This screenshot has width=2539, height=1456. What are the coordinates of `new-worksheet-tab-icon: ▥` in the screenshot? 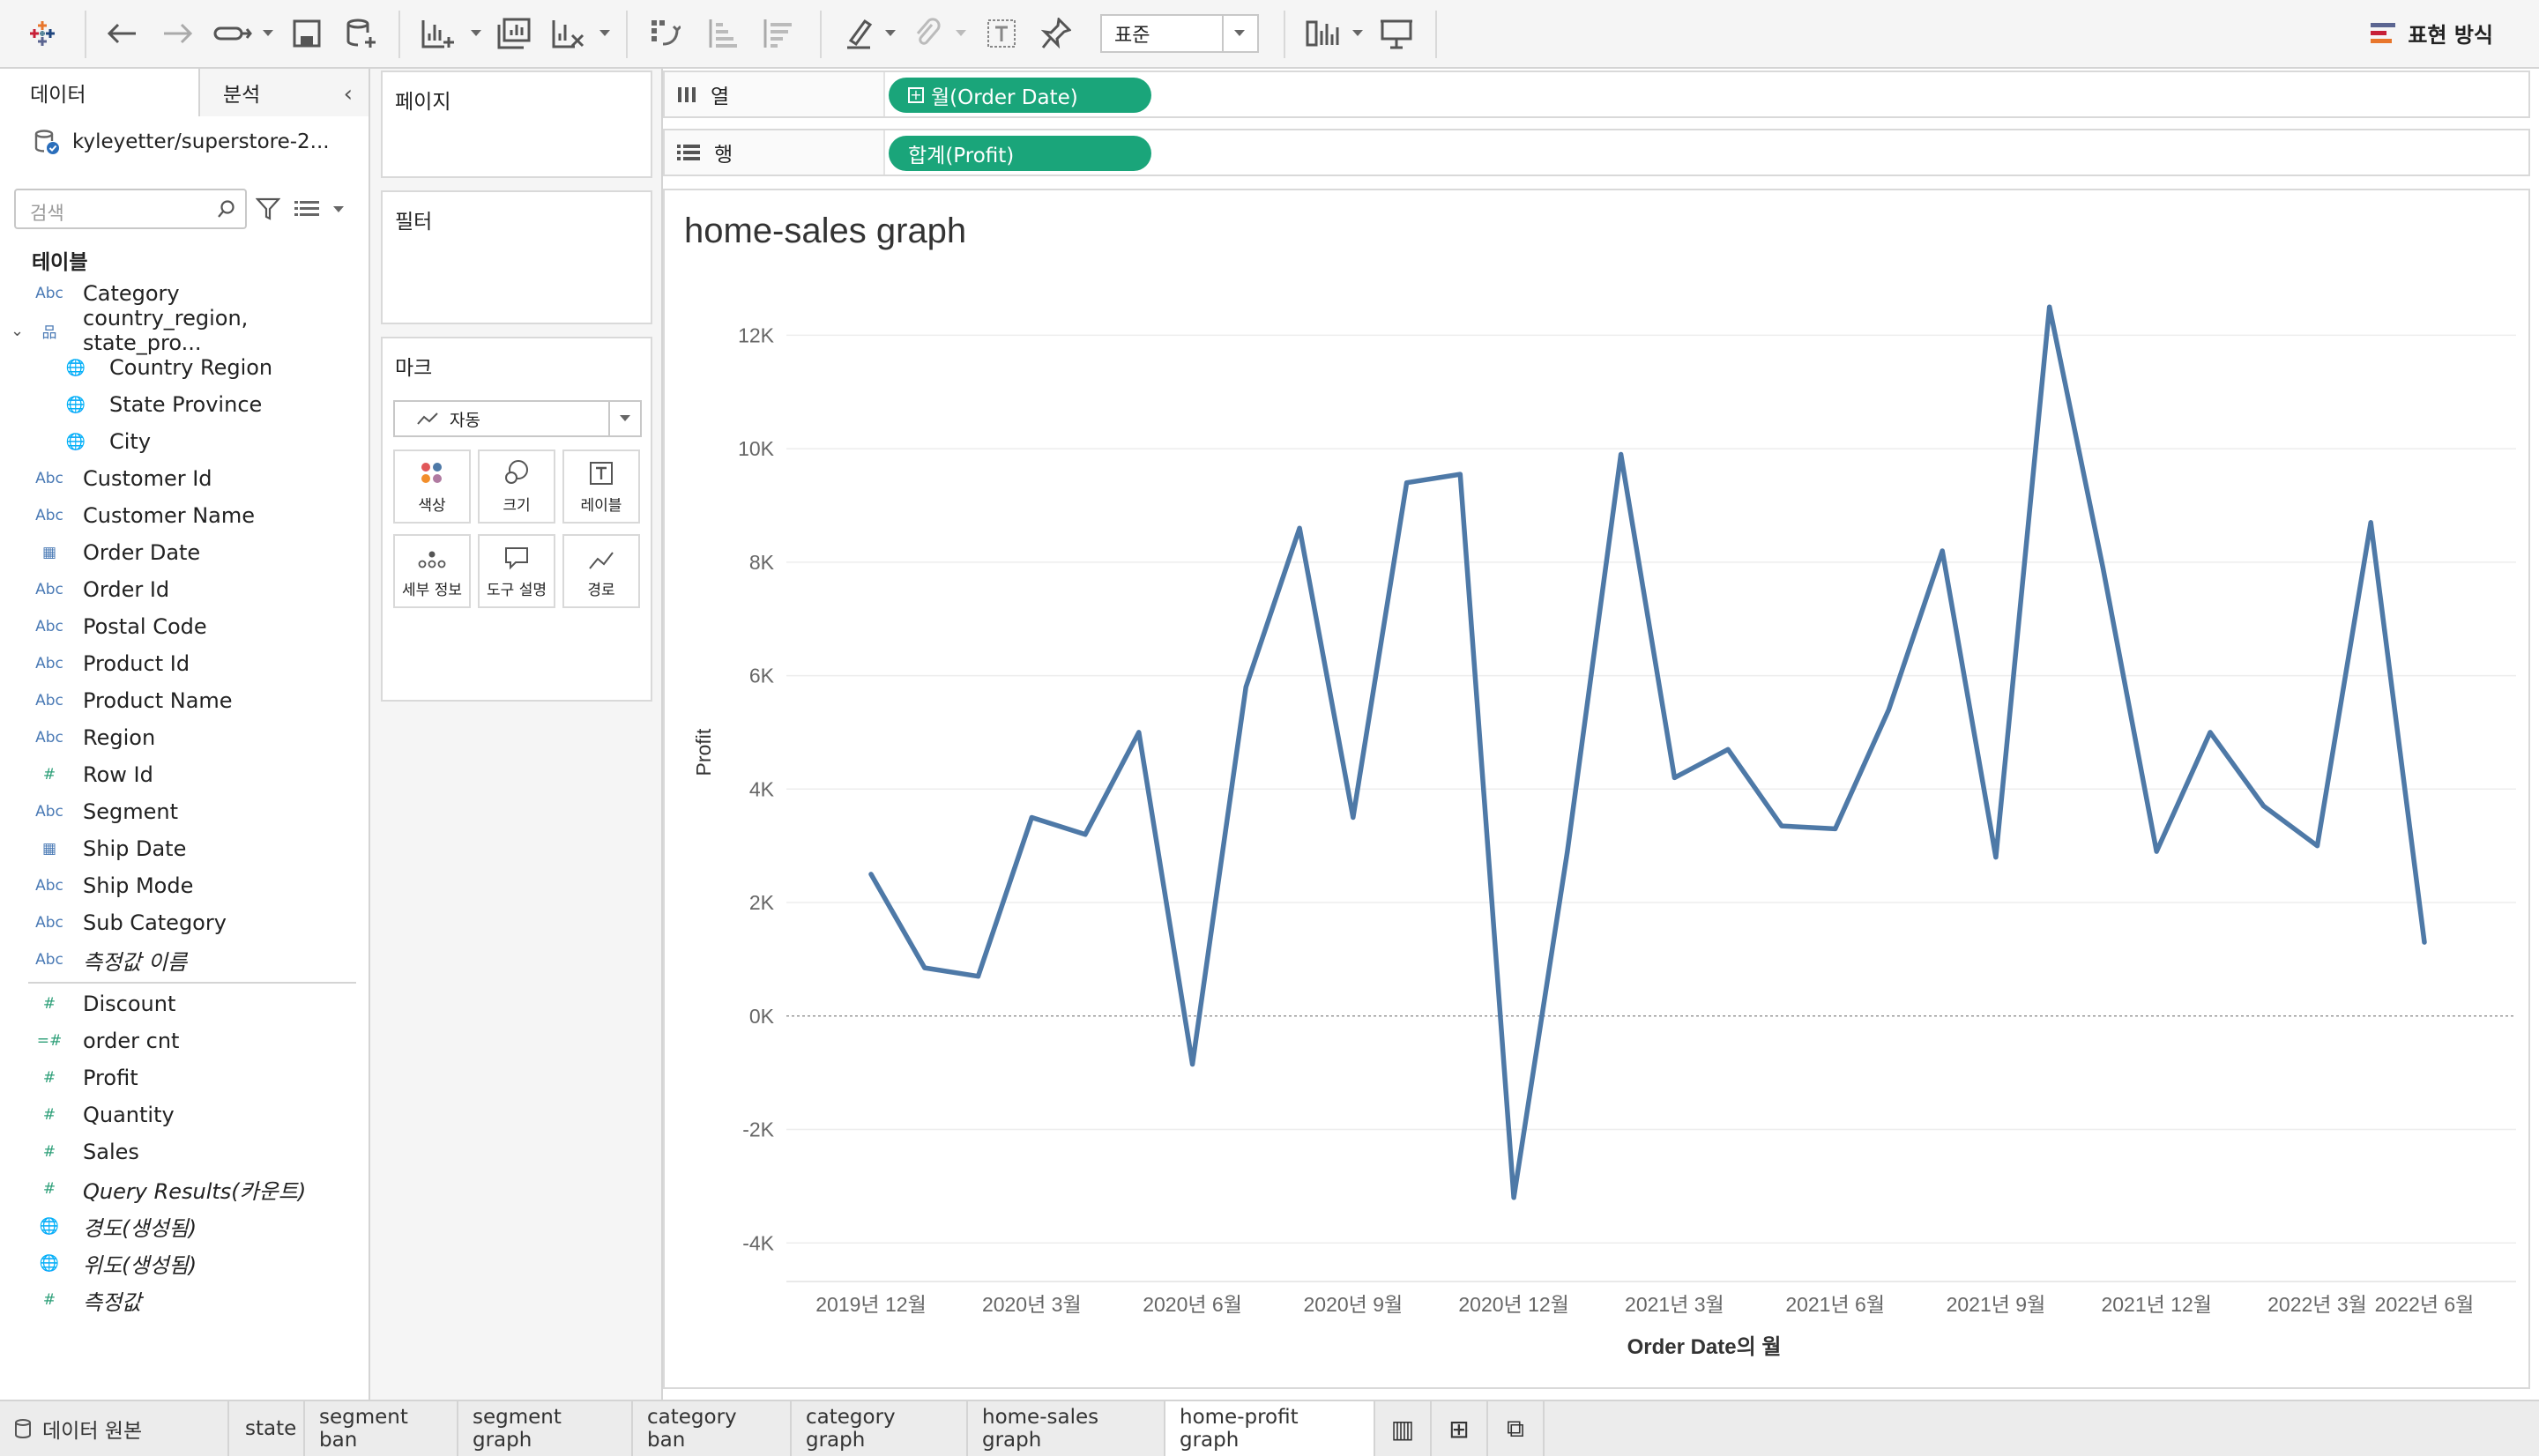 It's located at (1403, 1428).